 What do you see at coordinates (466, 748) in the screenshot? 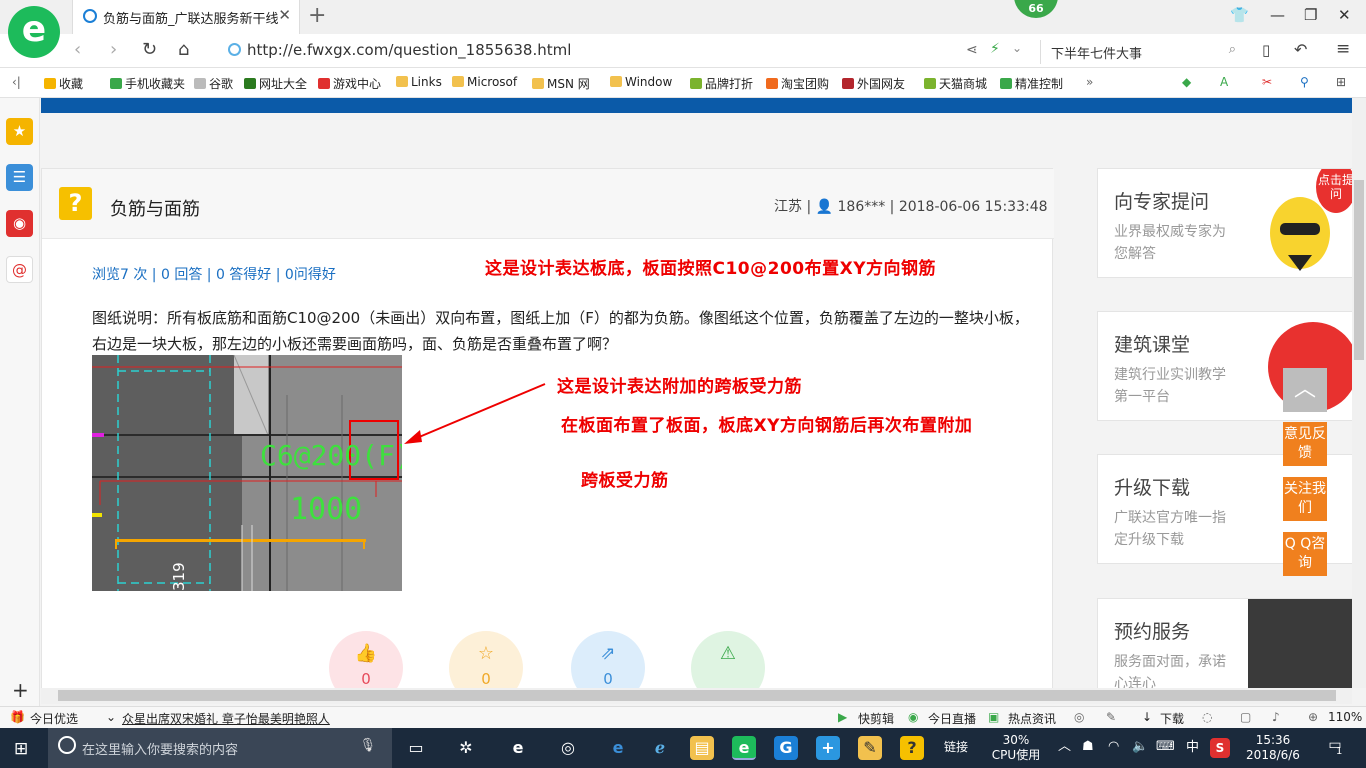
I see `pinwheel-app-icon: ✲` at bounding box center [466, 748].